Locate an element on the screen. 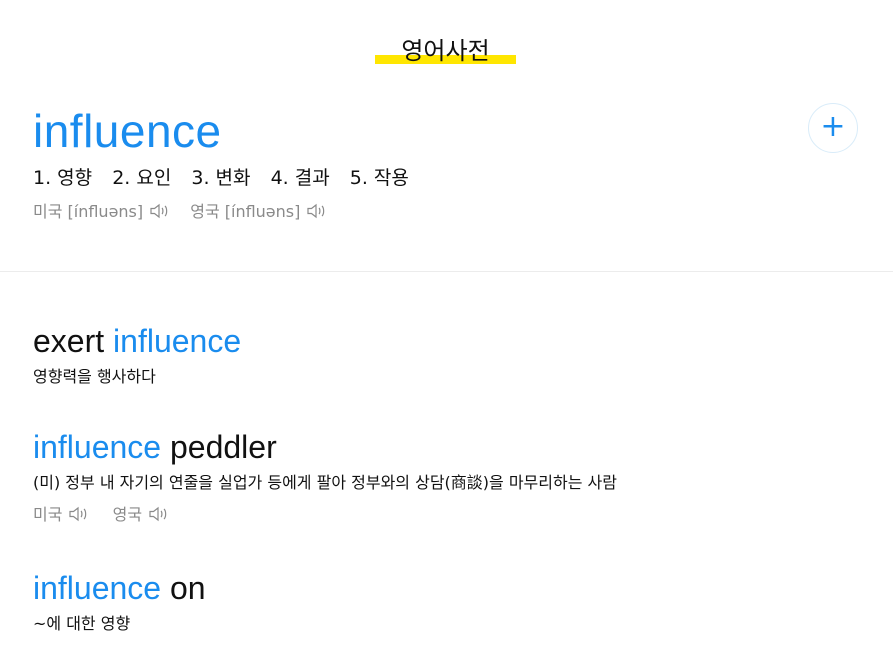  phrase-title: influence peddler is located at coordinates (453, 447).